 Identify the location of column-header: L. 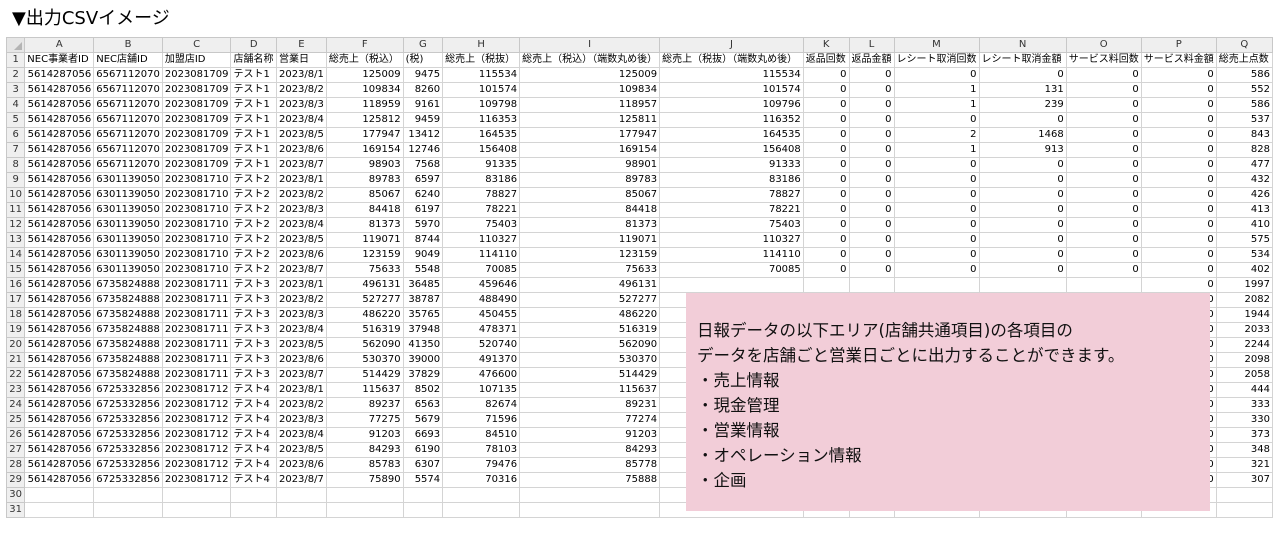
(871, 45).